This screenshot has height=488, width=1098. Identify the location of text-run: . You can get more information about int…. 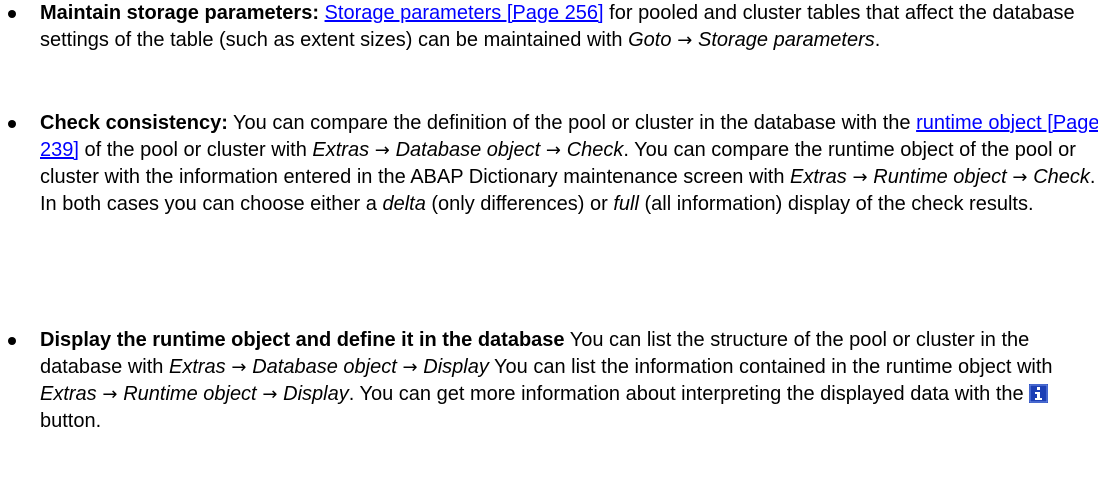
(689, 394).